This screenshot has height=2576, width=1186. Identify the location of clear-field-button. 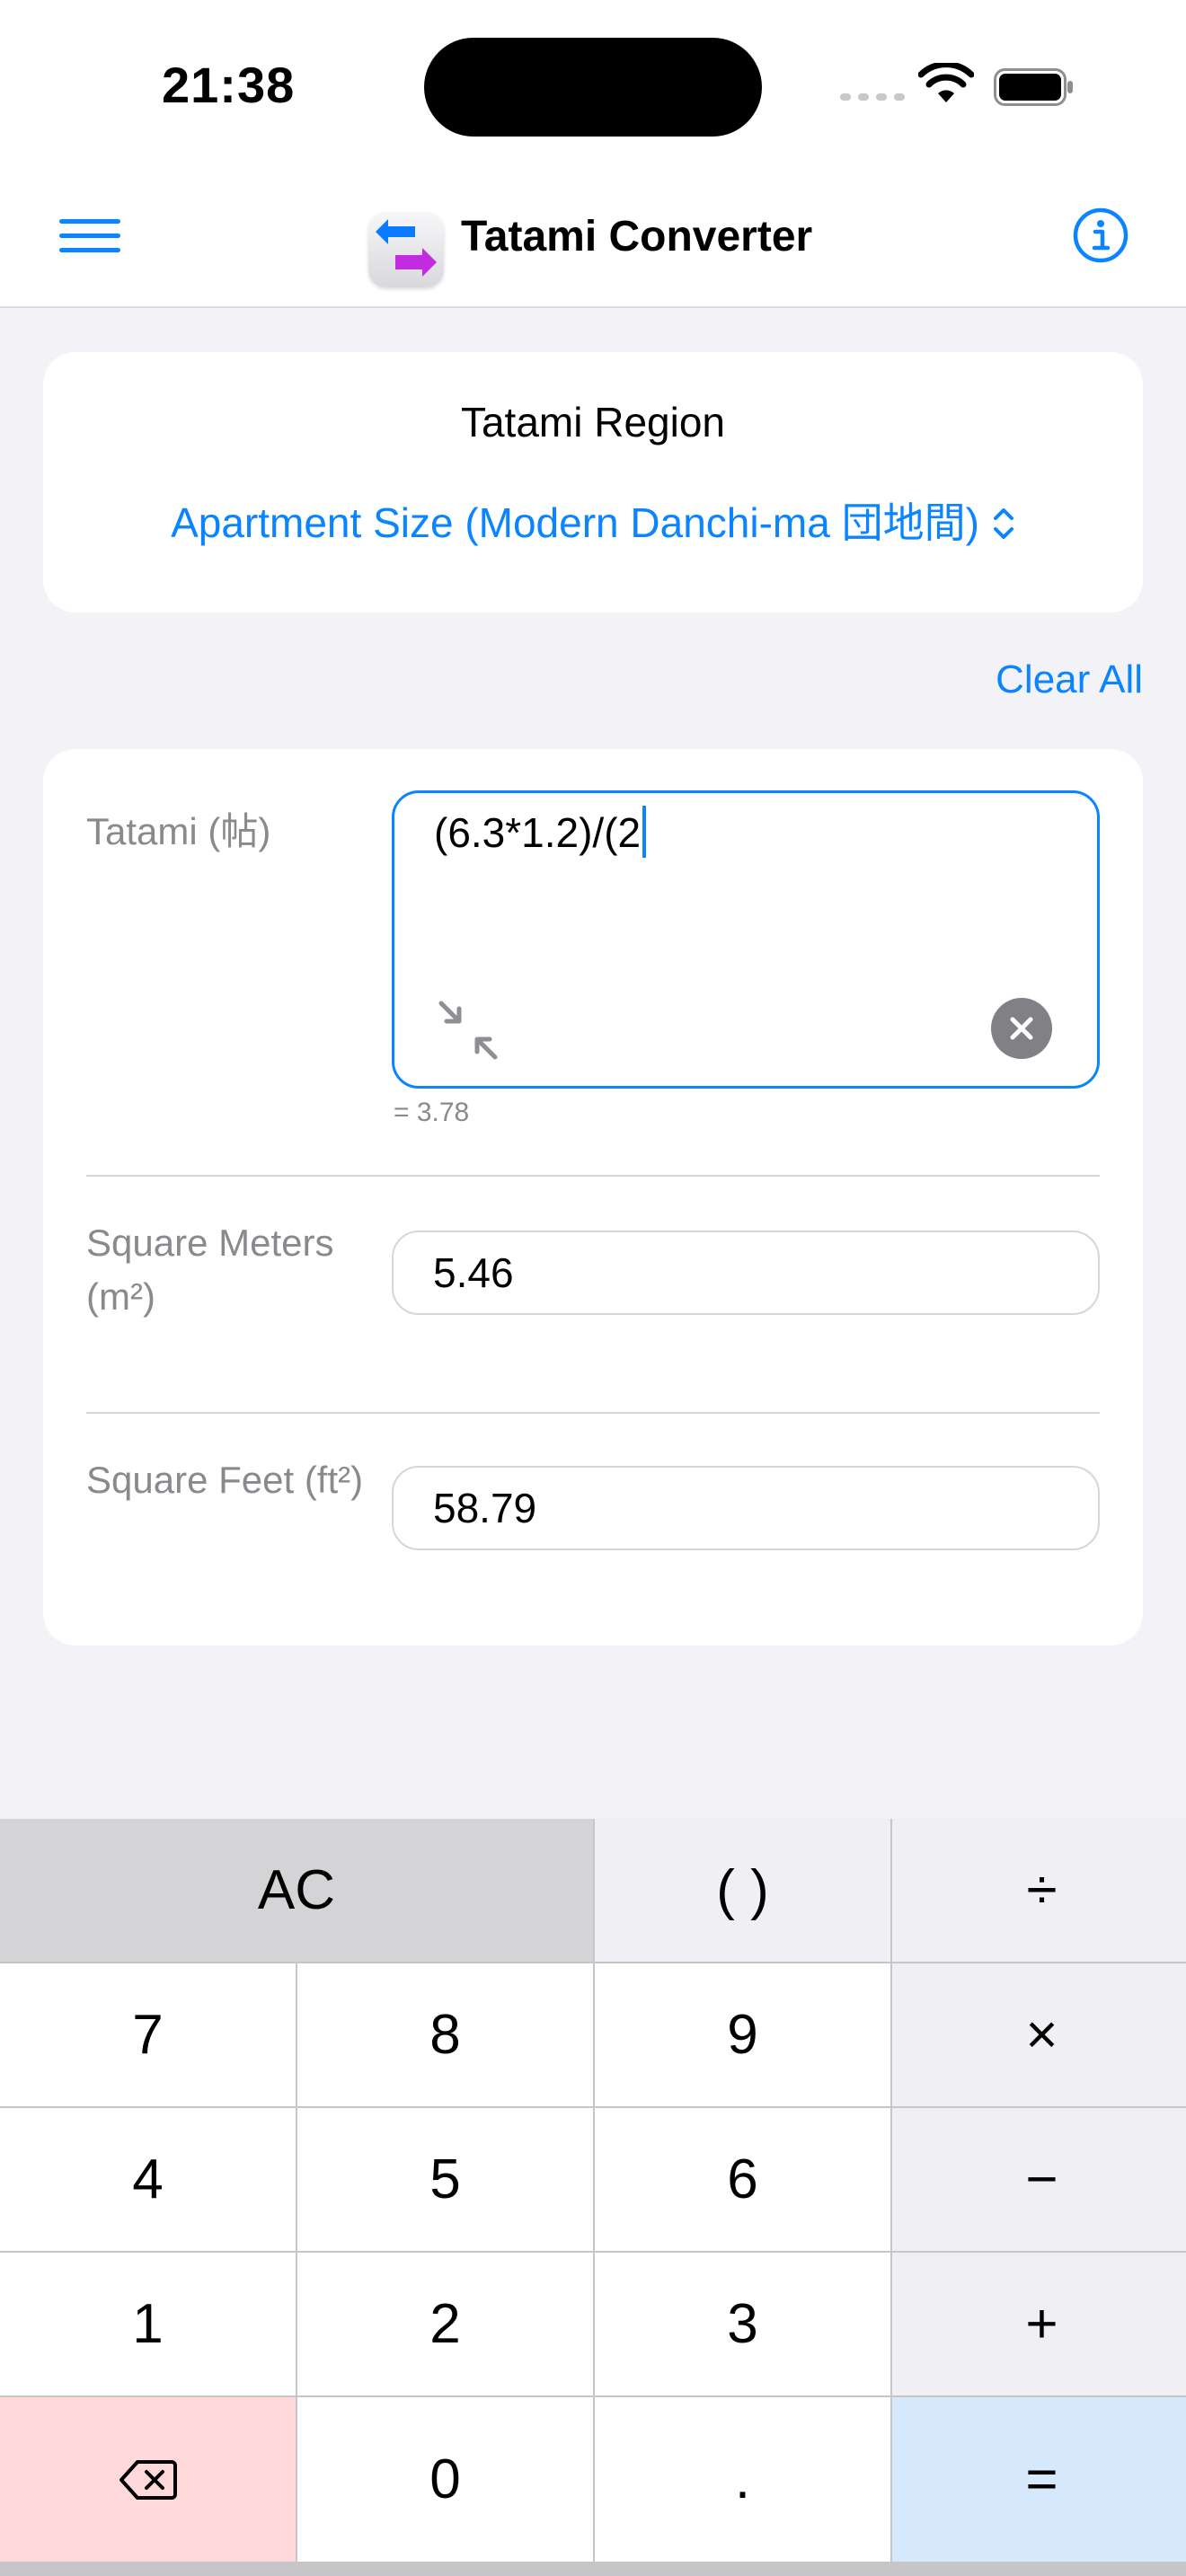
(1021, 1028).